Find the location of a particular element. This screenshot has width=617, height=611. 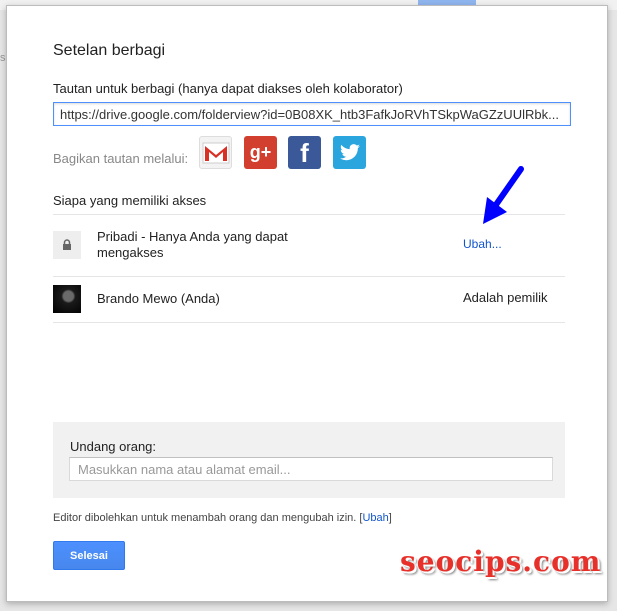

gmail-icon is located at coordinates (215, 152).